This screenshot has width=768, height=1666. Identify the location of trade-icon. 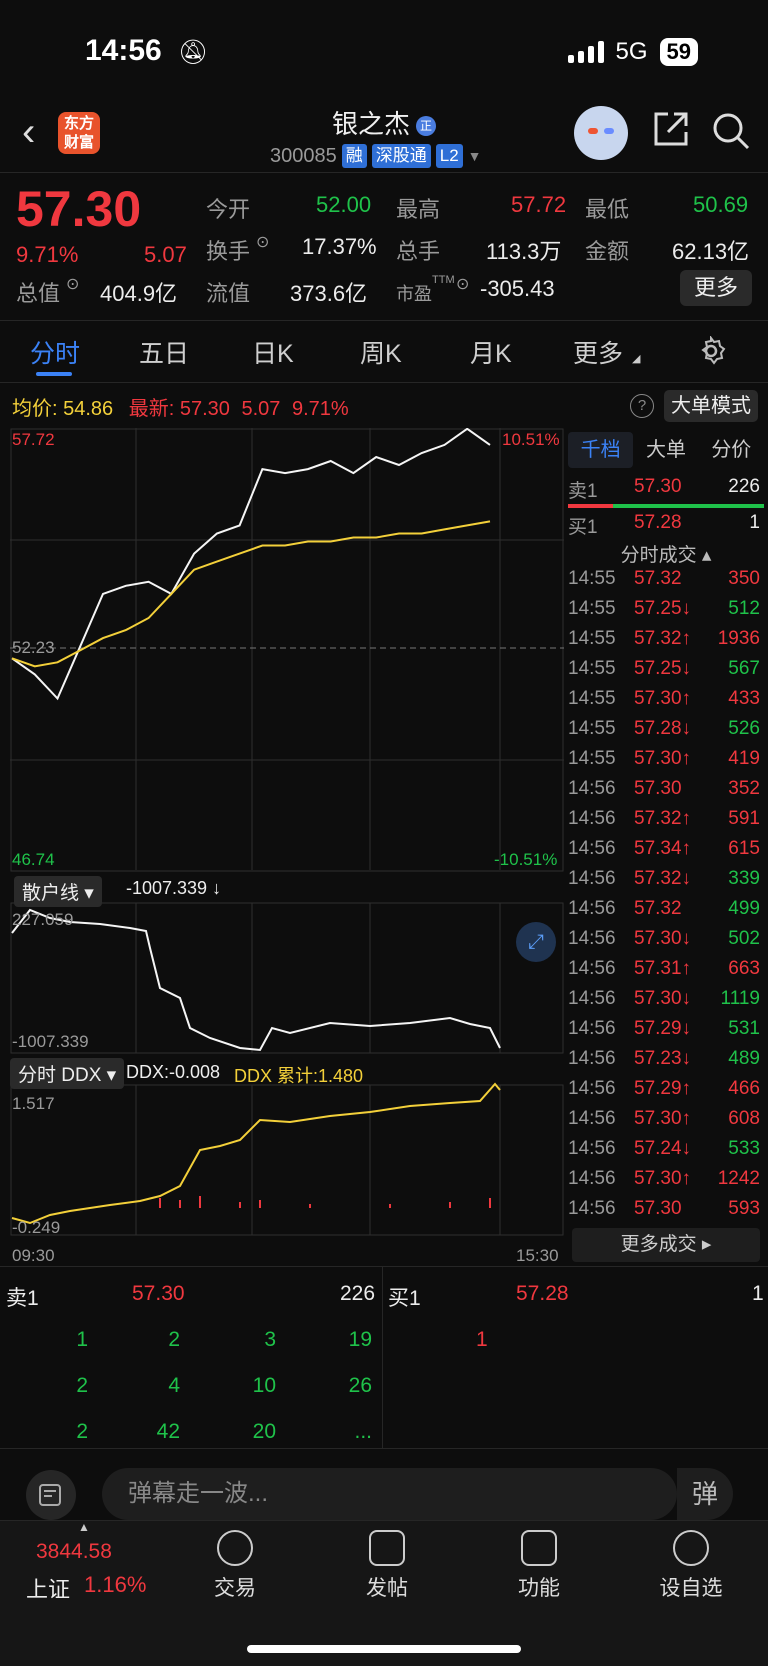
(235, 1548).